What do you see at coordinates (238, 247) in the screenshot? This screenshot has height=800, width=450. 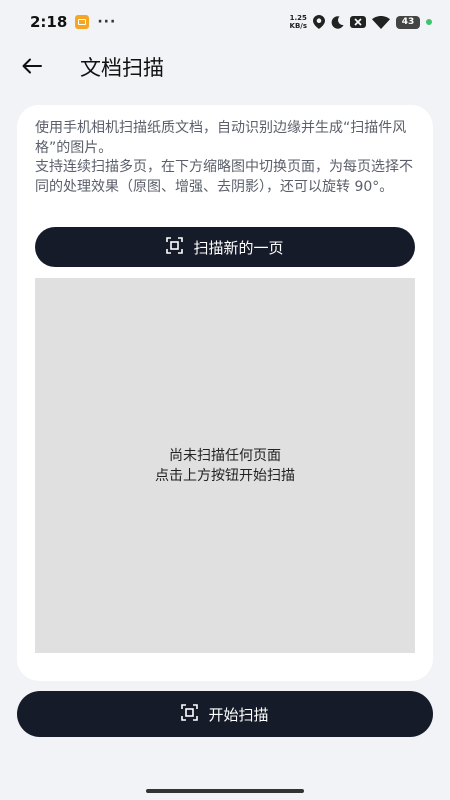 I see `scan-new-page-label: 扫描新的一页` at bounding box center [238, 247].